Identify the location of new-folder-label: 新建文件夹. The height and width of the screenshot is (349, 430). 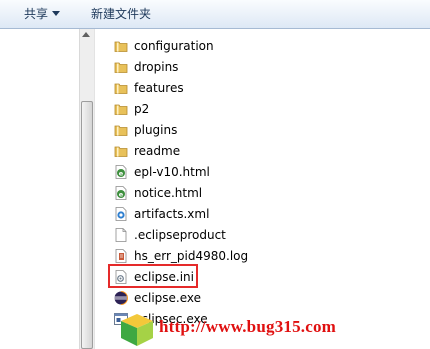
(121, 14).